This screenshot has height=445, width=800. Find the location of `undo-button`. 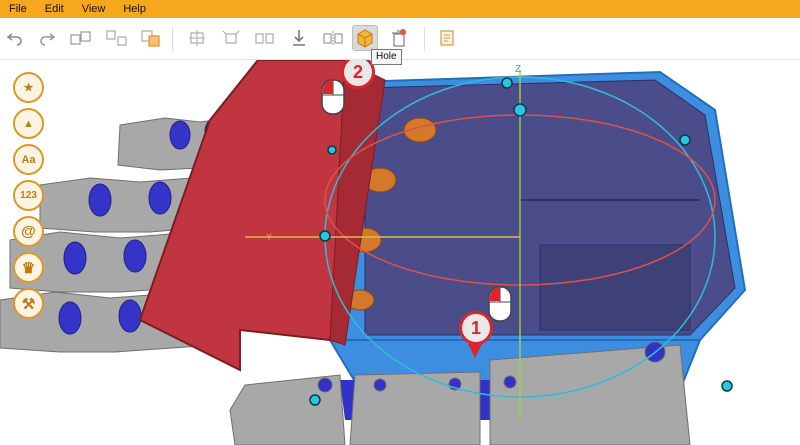

undo-button is located at coordinates (15, 38).